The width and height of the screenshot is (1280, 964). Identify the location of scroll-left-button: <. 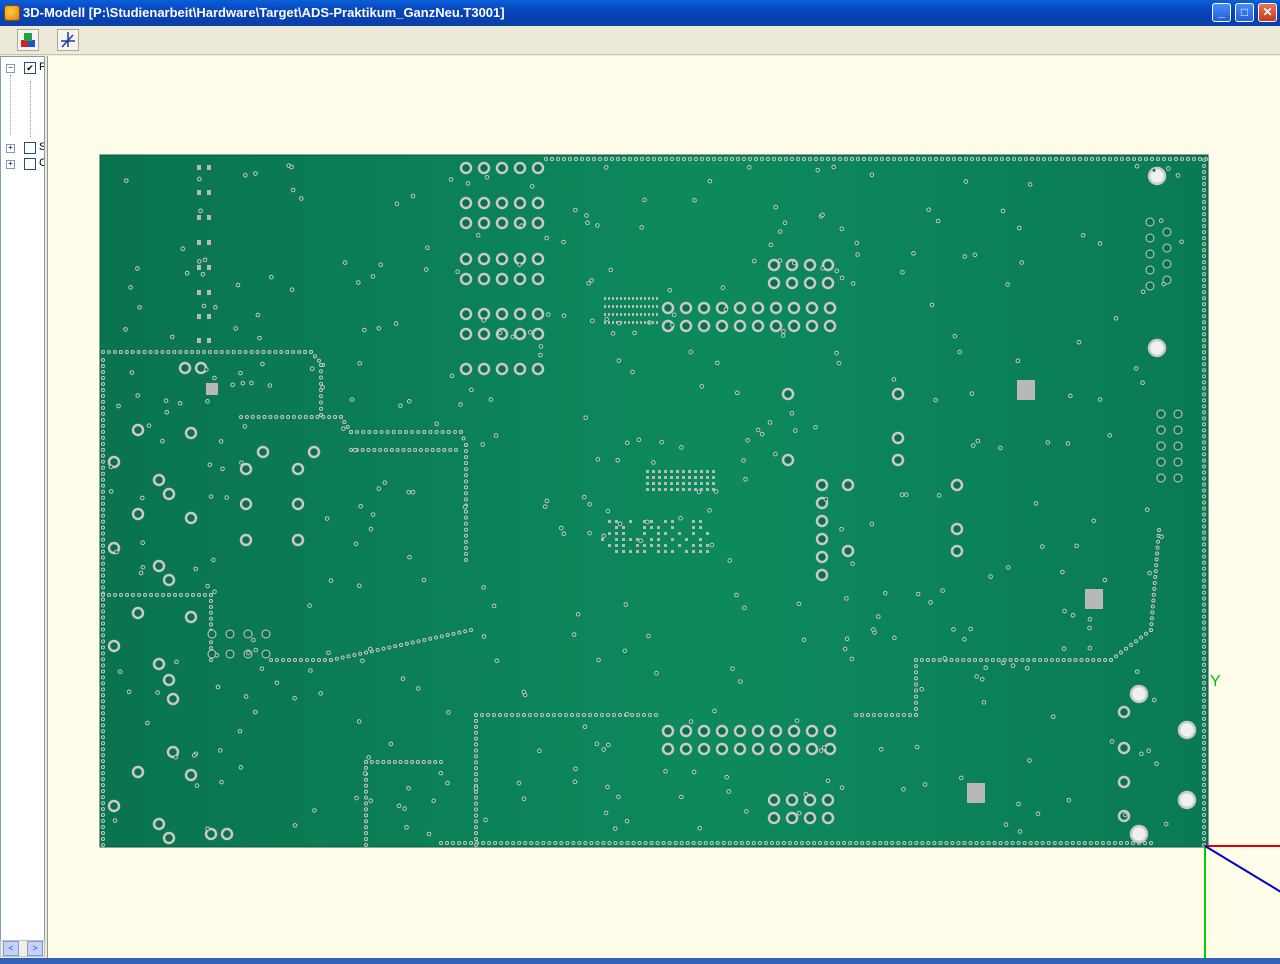
(11, 948).